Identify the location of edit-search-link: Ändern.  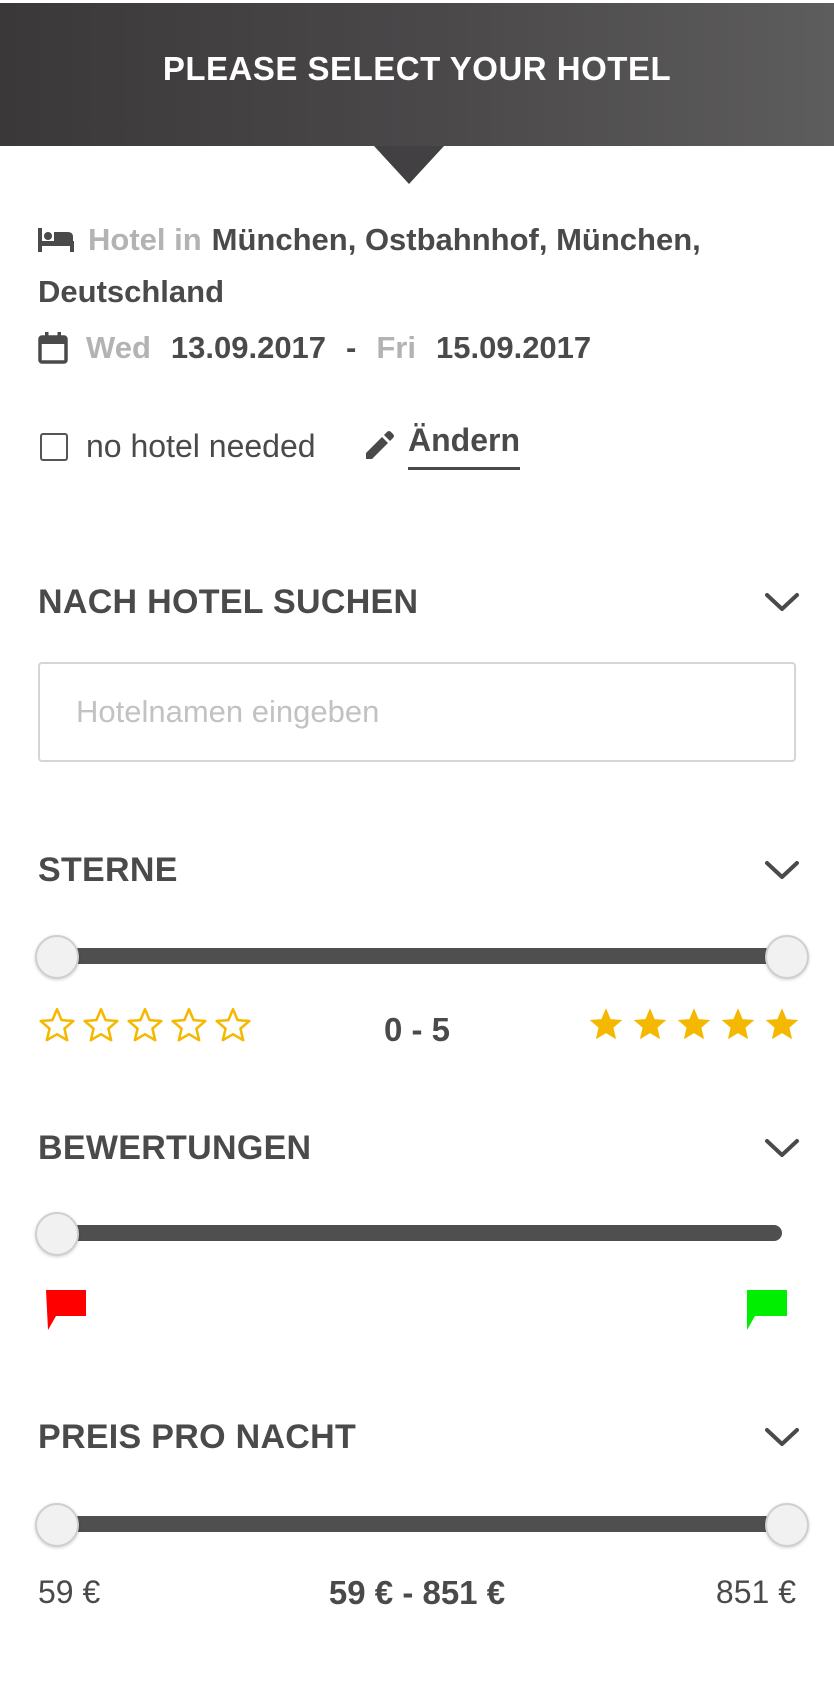
(442, 446).